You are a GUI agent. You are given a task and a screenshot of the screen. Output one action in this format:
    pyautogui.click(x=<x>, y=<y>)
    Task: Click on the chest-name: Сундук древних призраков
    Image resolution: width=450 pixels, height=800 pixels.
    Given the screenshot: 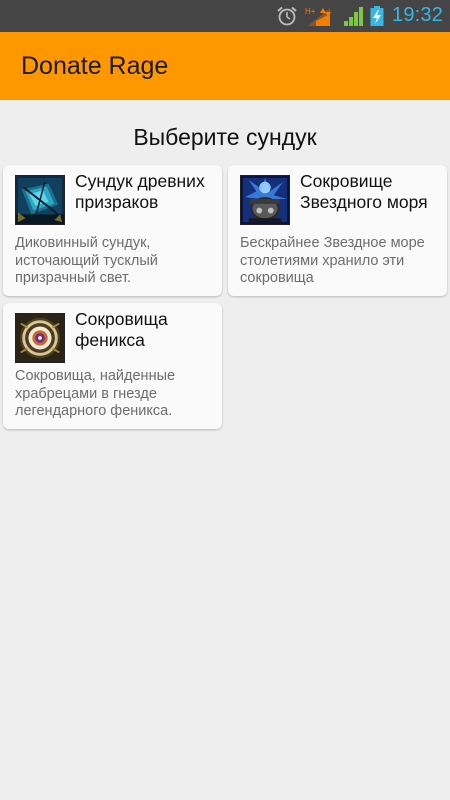 What is the action you would take?
    pyautogui.click(x=140, y=191)
    